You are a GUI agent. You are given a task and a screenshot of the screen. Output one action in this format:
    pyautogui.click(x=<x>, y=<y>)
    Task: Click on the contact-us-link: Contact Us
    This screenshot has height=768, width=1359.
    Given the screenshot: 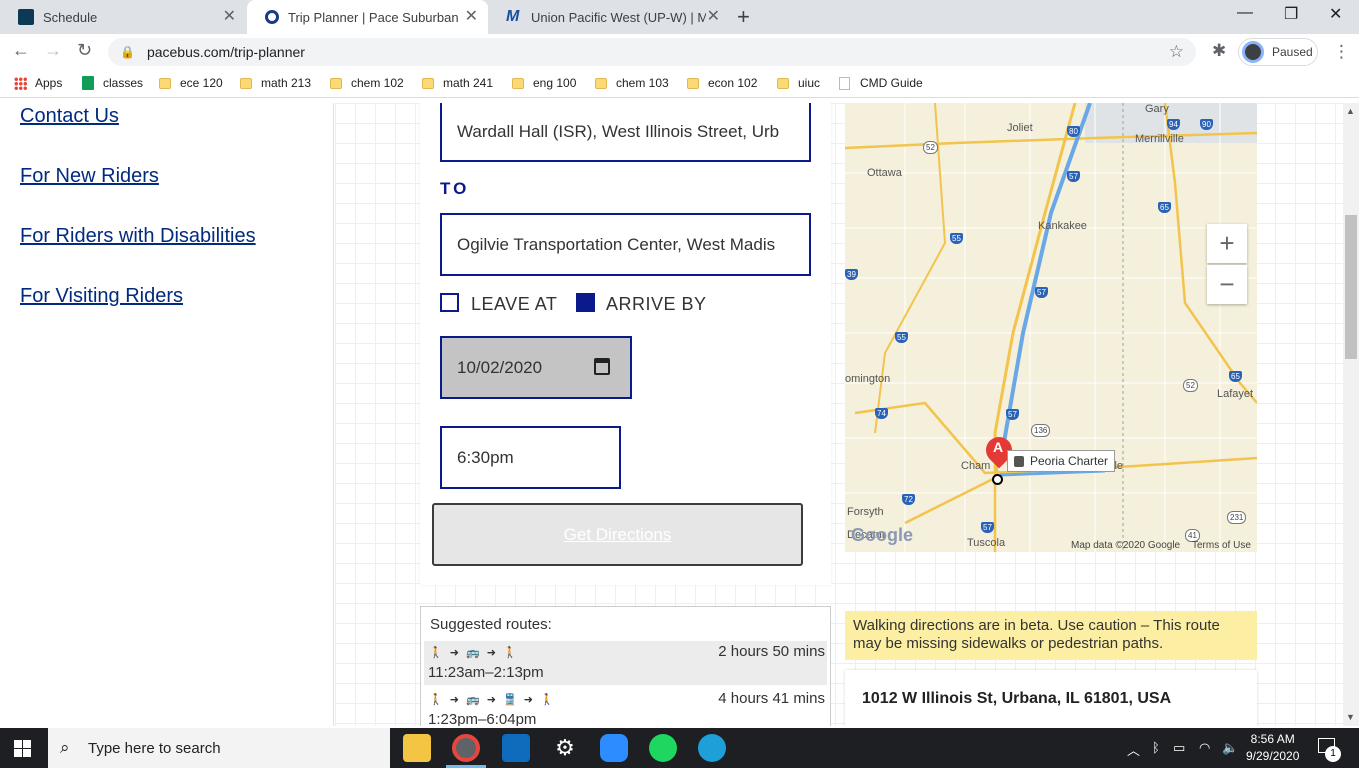 What is the action you would take?
    pyautogui.click(x=69, y=116)
    